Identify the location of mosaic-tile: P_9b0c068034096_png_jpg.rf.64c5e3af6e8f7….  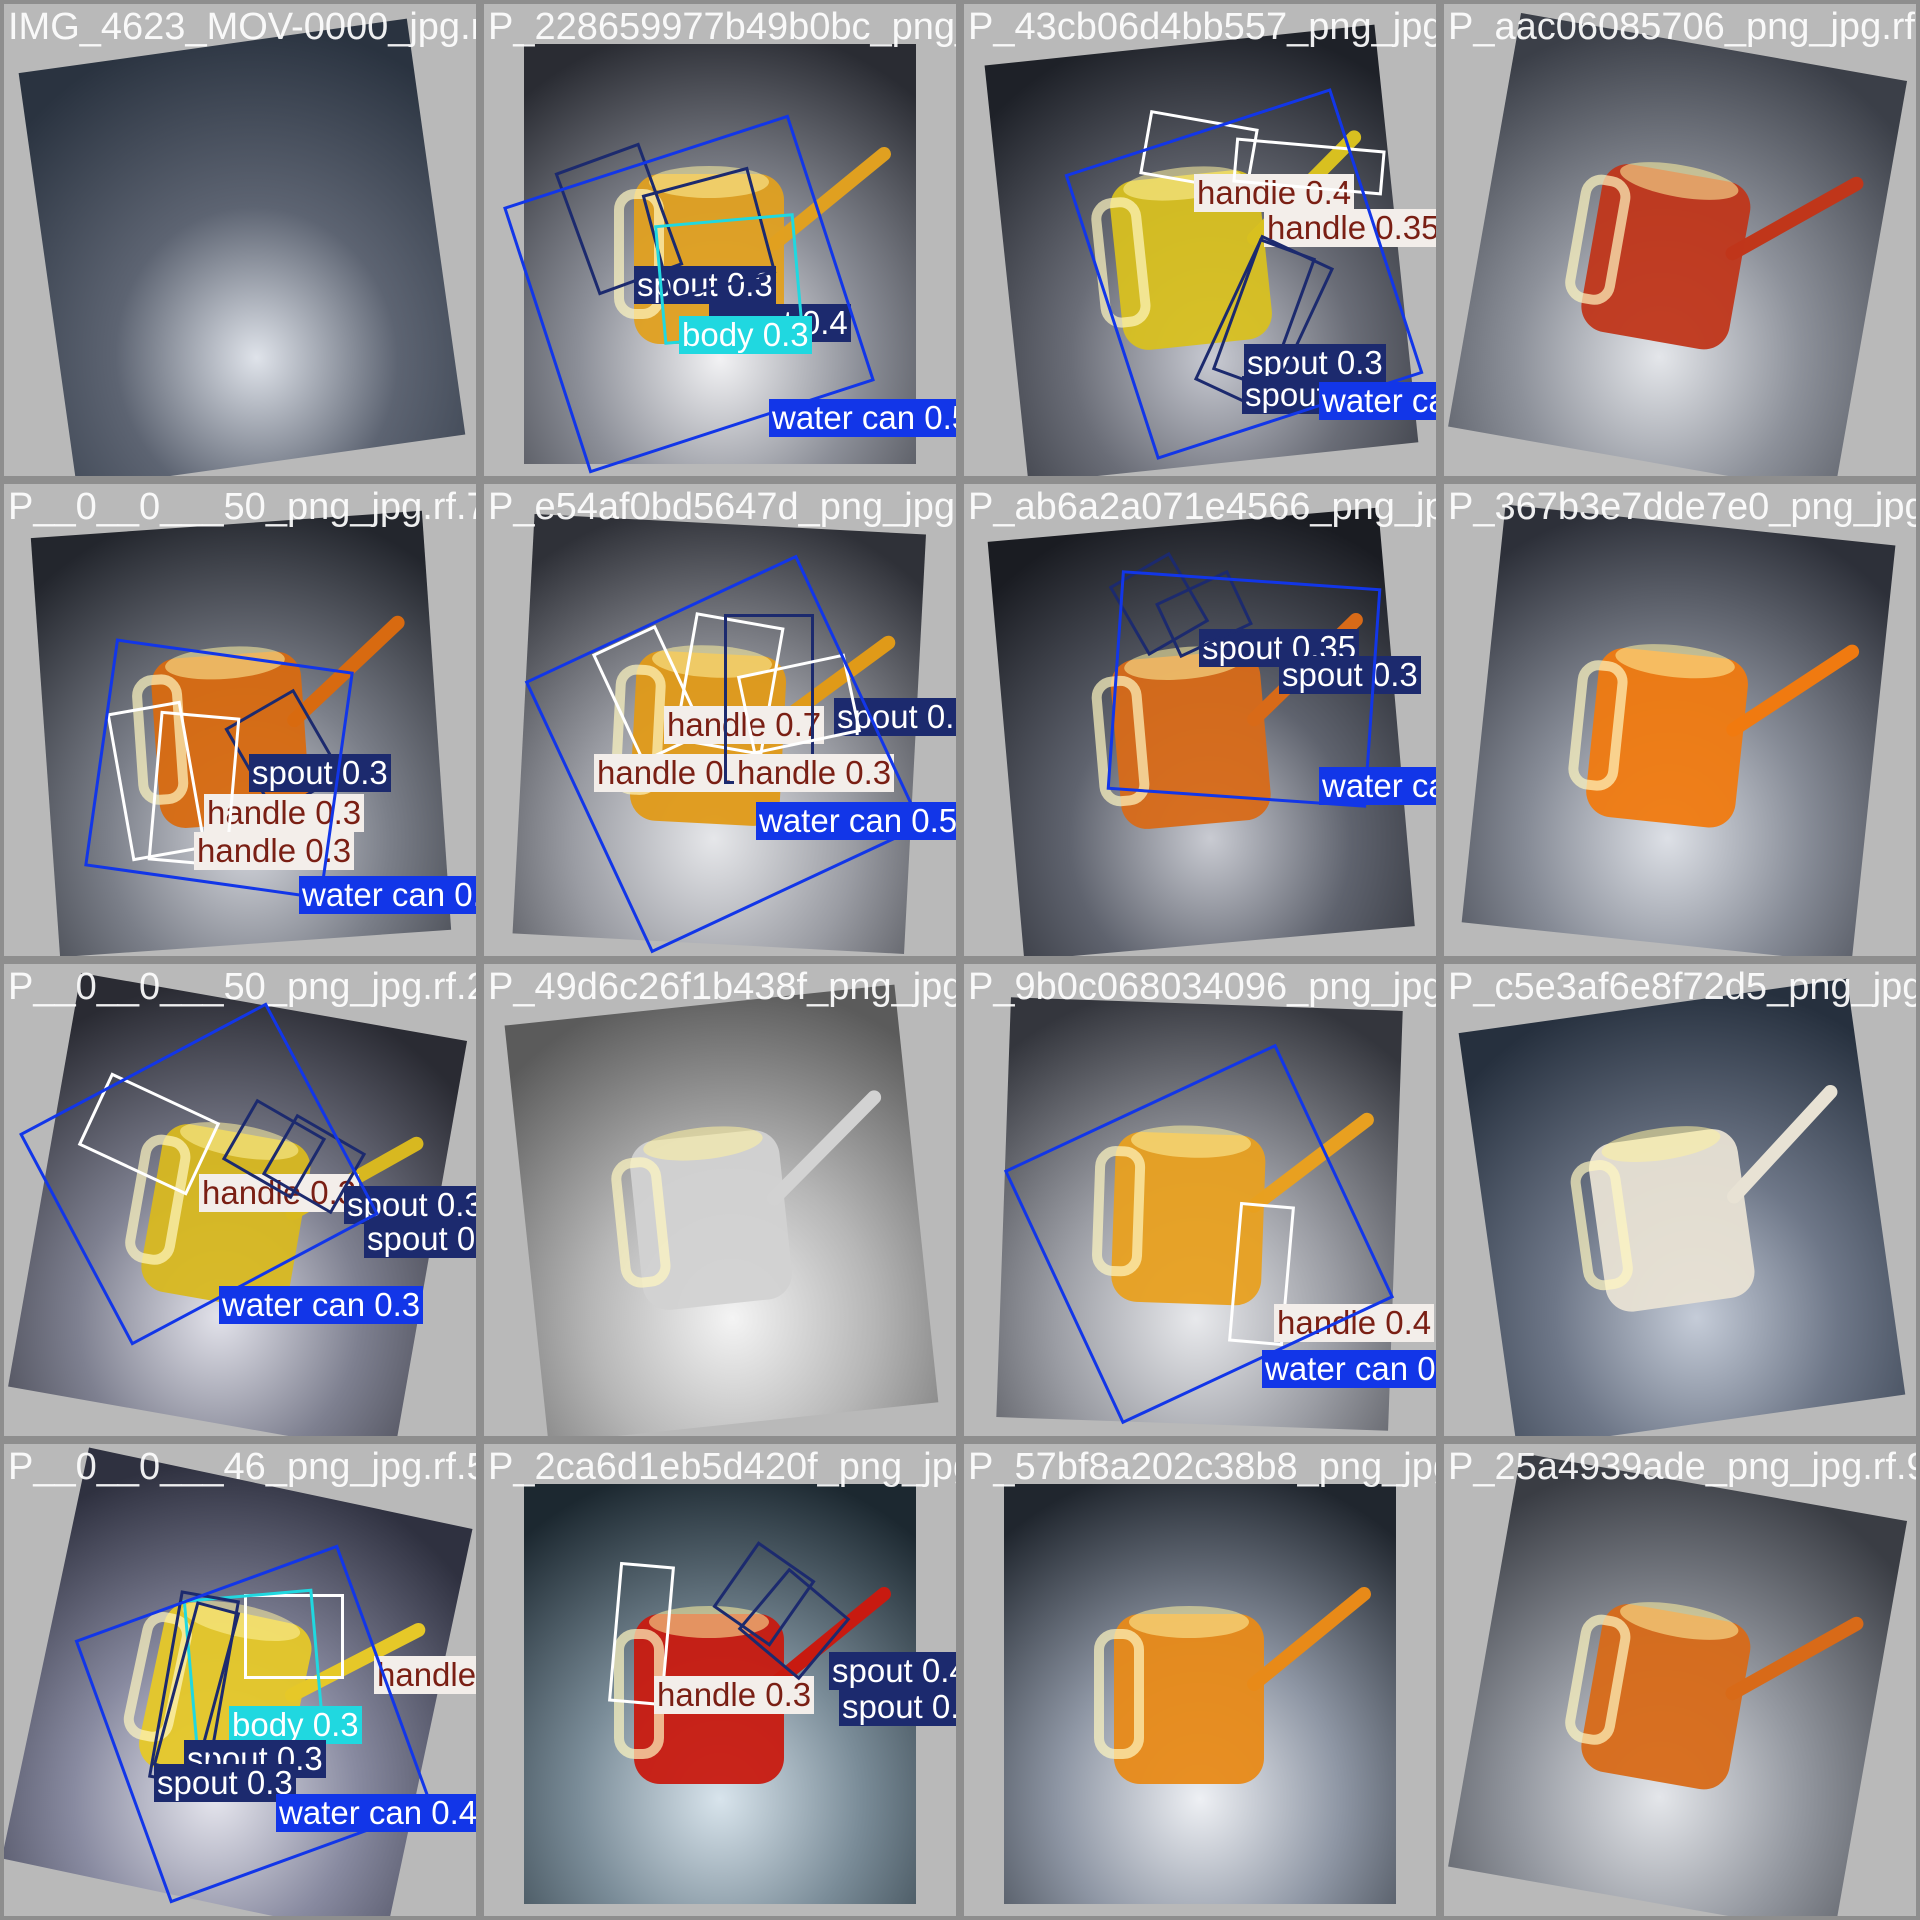
(1200, 1200).